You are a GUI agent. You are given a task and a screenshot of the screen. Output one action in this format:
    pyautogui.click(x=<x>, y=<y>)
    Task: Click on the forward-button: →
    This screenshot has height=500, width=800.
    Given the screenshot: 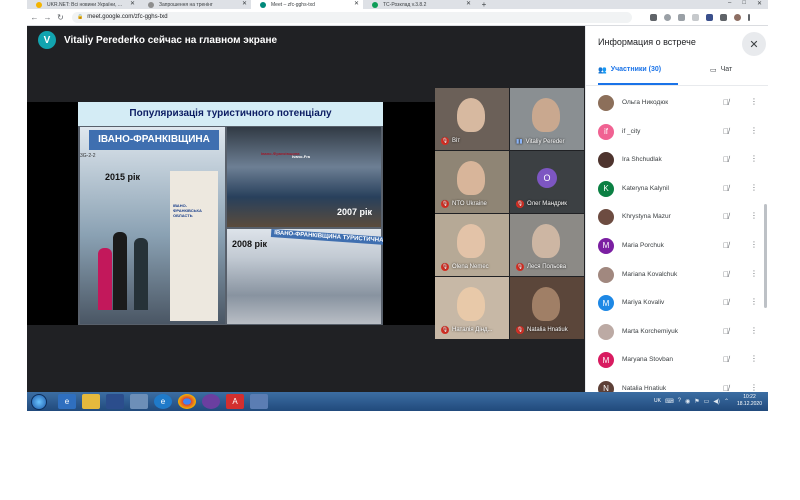 What is the action you would take?
    pyautogui.click(x=47, y=17)
    